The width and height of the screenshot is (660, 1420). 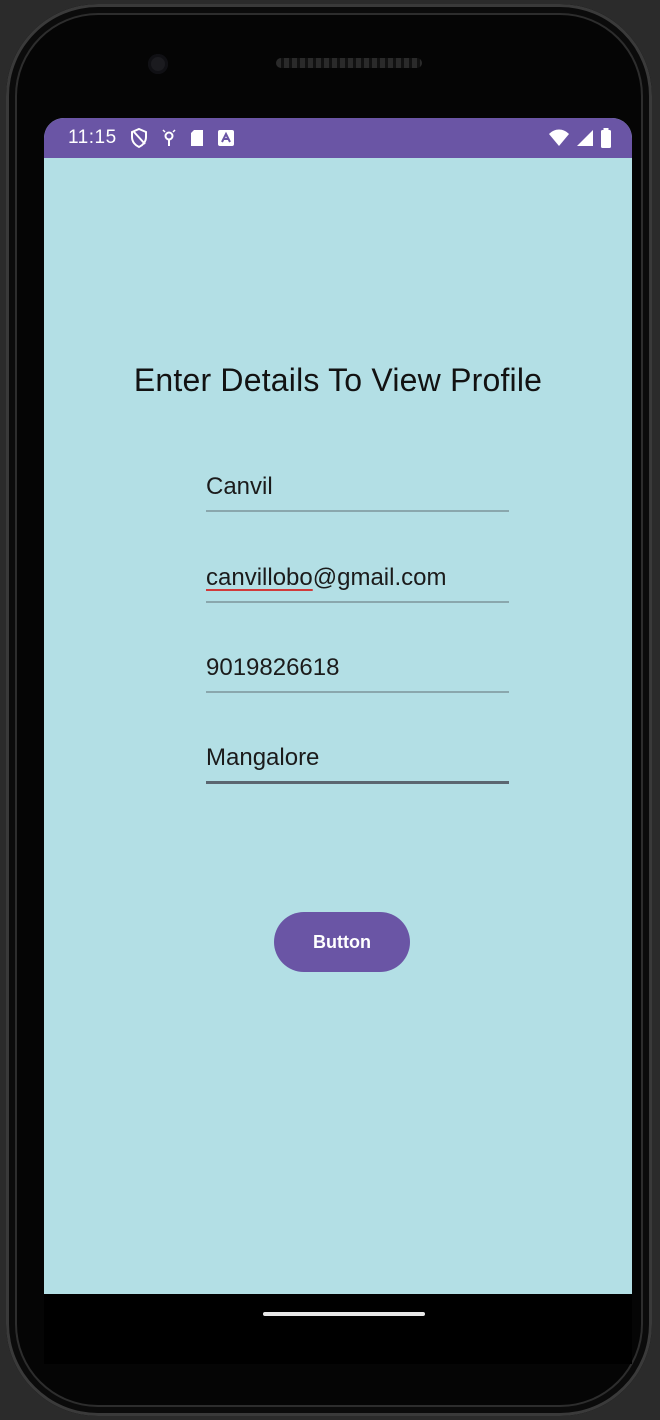 What do you see at coordinates (139, 138) in the screenshot?
I see `shield-icon` at bounding box center [139, 138].